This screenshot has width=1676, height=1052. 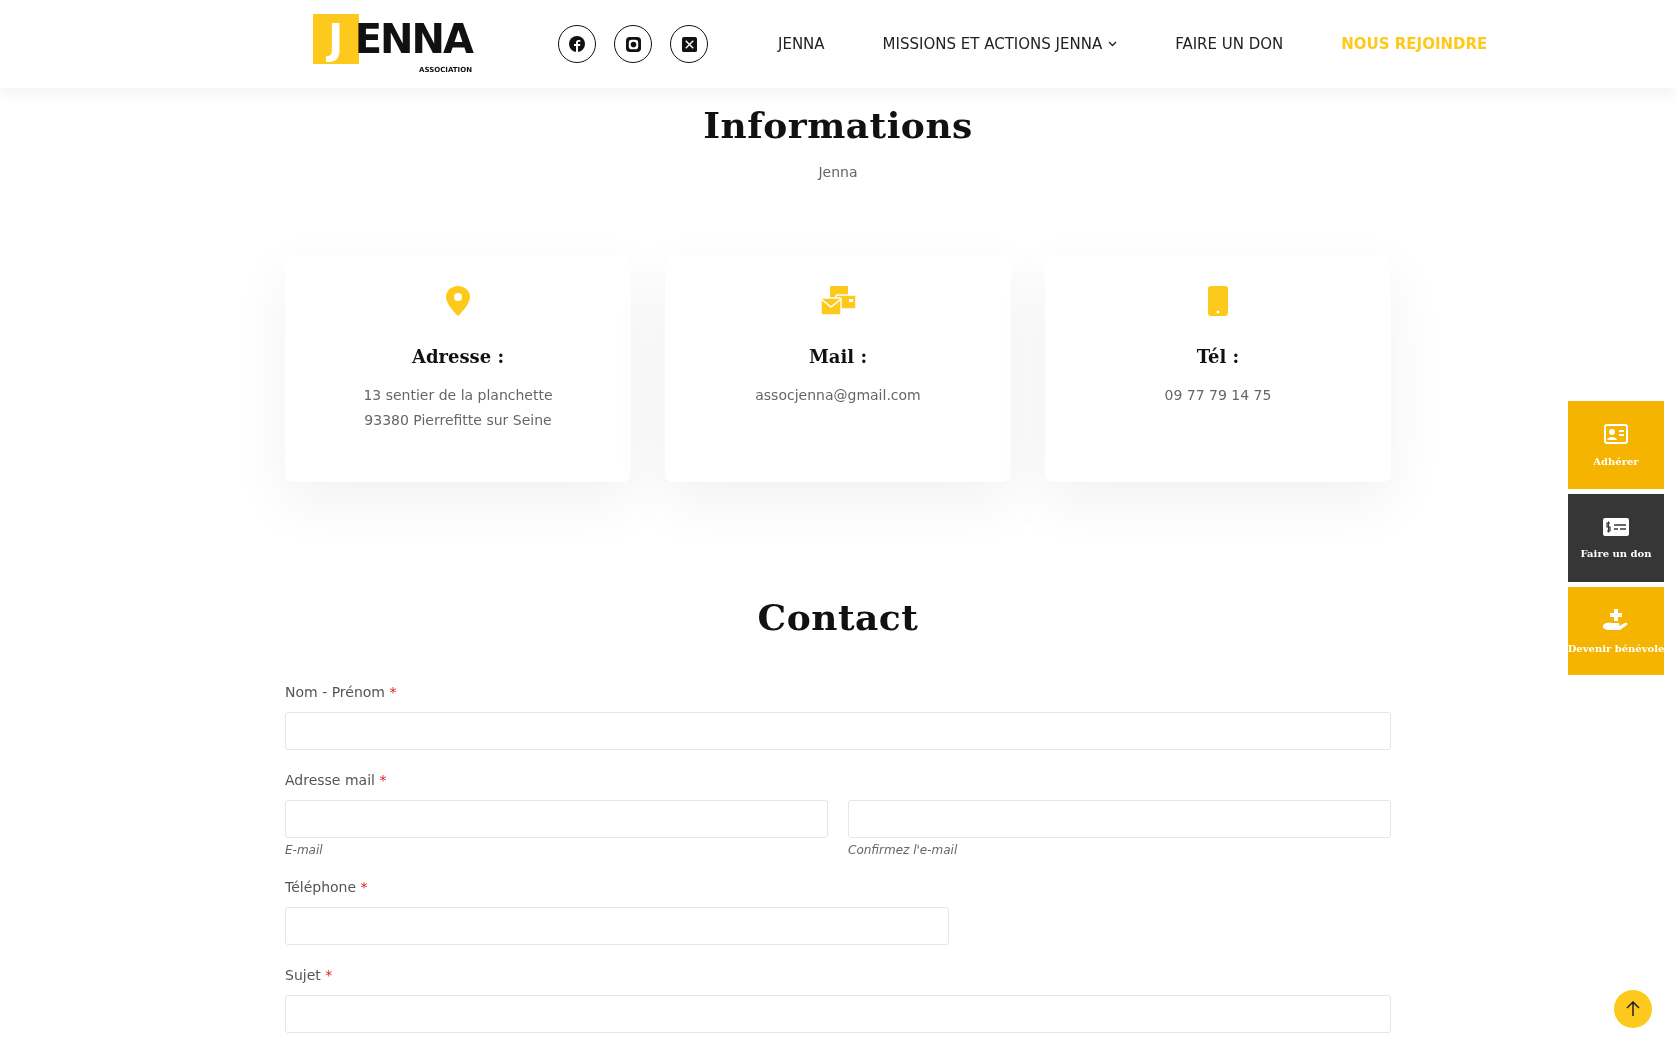 What do you see at coordinates (838, 395) in the screenshot?
I see `card-text: assocjenna@gmail.com` at bounding box center [838, 395].